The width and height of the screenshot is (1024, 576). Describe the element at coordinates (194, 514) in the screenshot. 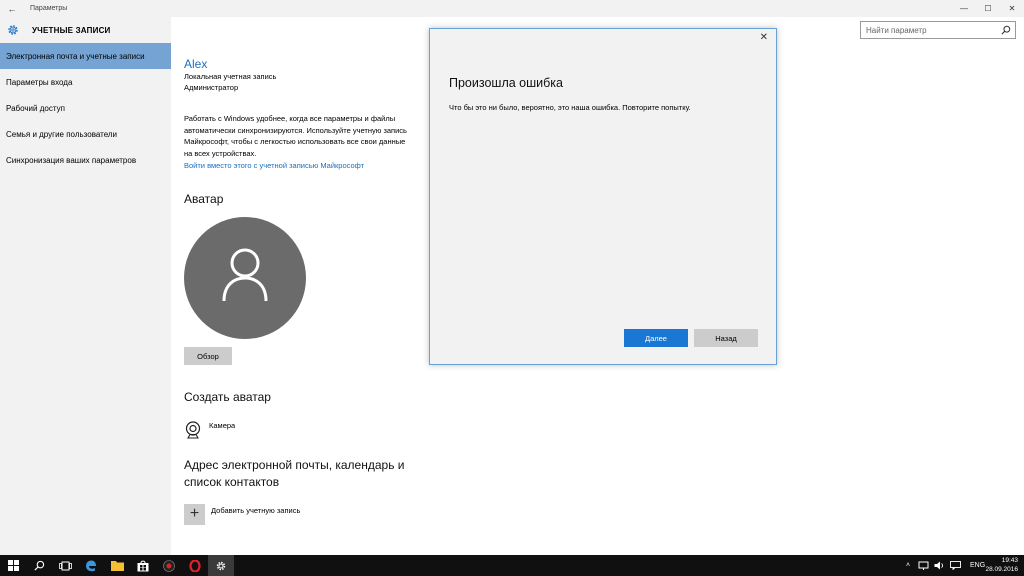

I see `add-account-button: +` at that location.